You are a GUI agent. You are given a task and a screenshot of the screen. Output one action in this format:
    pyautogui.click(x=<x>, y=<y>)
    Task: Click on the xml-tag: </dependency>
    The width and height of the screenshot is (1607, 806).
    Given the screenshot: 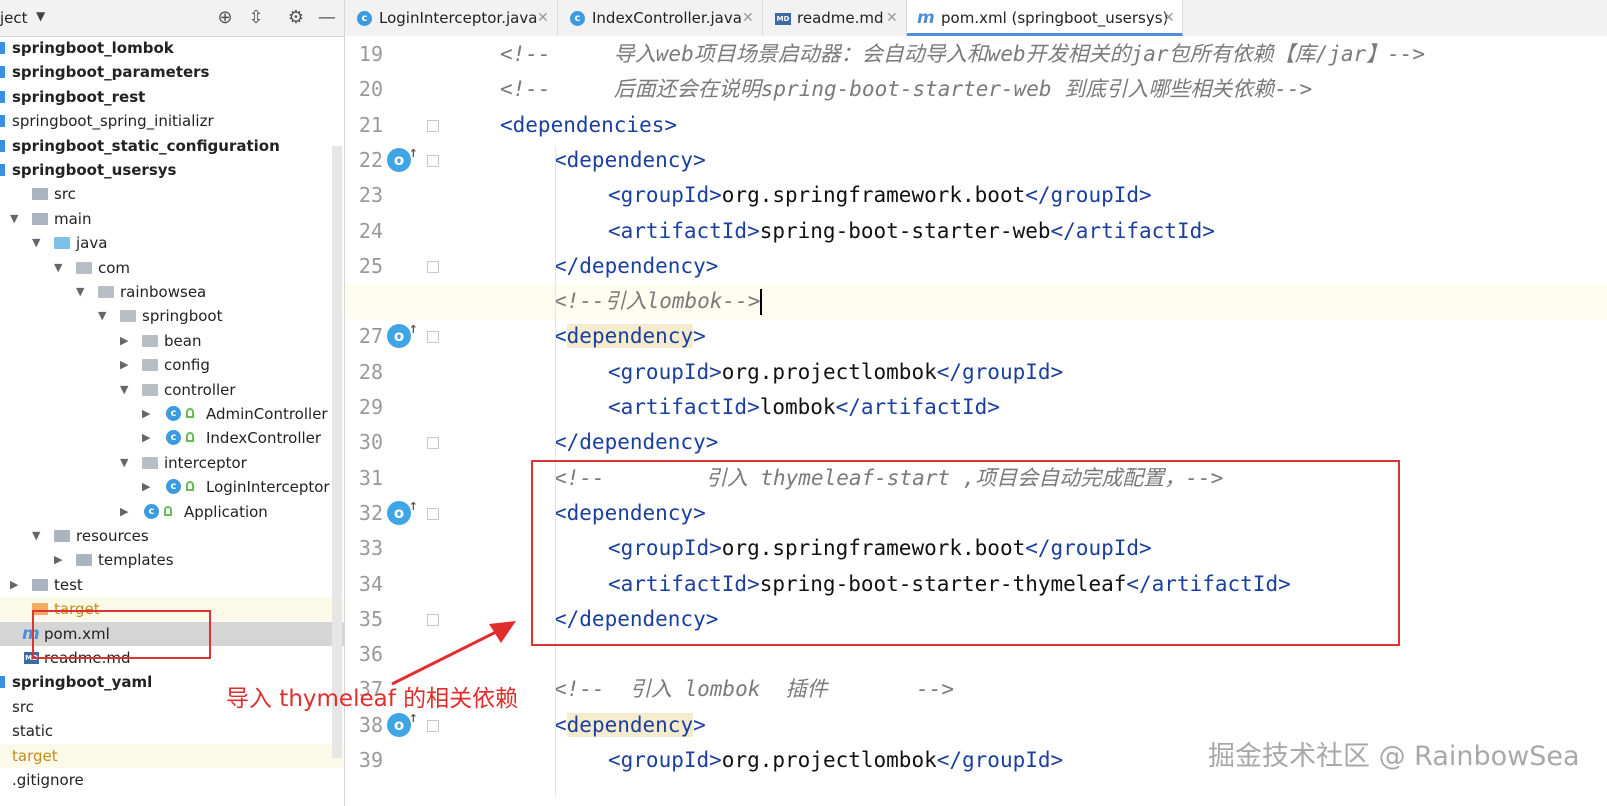 What is the action you would take?
    pyautogui.click(x=636, y=442)
    